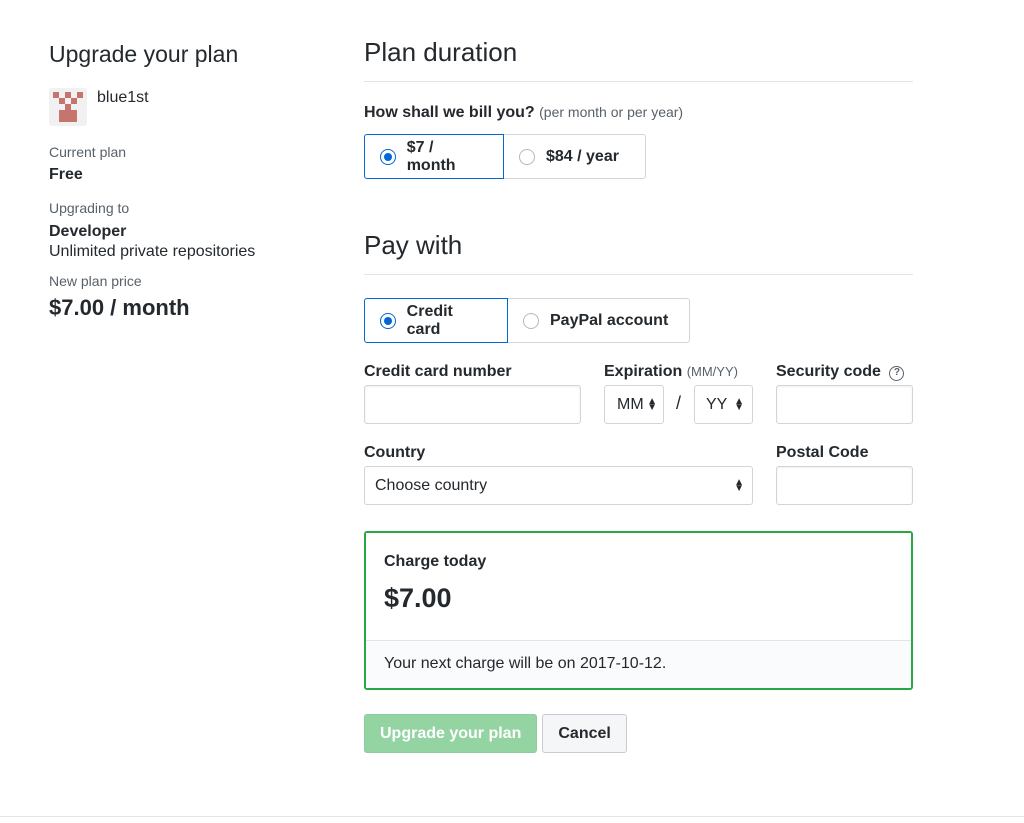 Image resolution: width=1024 pixels, height=823 pixels. Describe the element at coordinates (897, 373) in the screenshot. I see `help-icon: ?` at that location.